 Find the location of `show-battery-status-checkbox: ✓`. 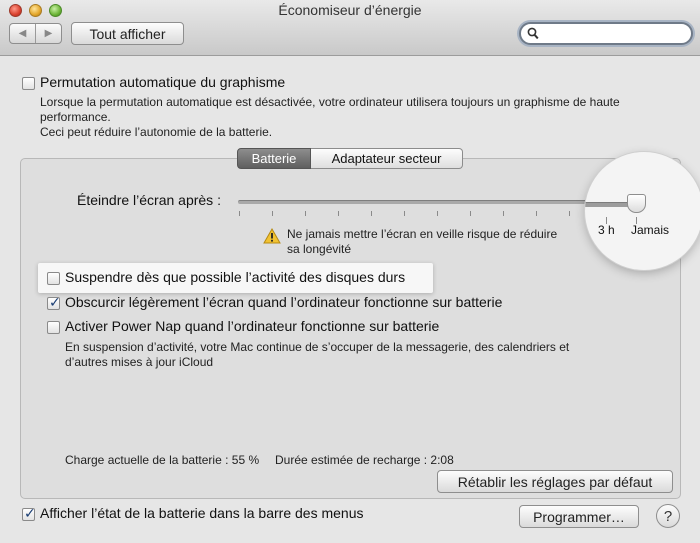

show-battery-status-checkbox: ✓ is located at coordinates (29, 513).